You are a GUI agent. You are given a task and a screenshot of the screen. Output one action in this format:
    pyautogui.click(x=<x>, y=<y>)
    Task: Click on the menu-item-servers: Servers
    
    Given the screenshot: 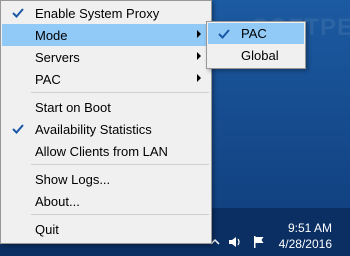 What is the action you would take?
    pyautogui.click(x=106, y=57)
    